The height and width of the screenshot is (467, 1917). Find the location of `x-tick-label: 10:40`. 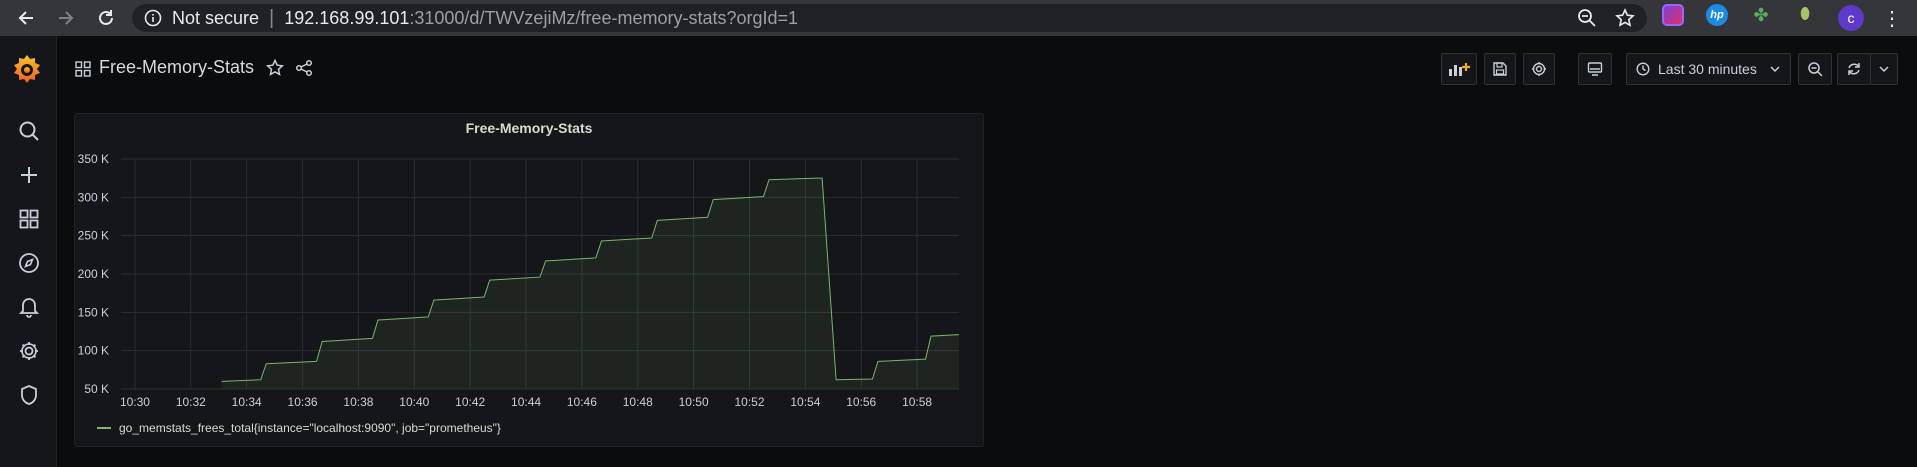

x-tick-label: 10:40 is located at coordinates (414, 402).